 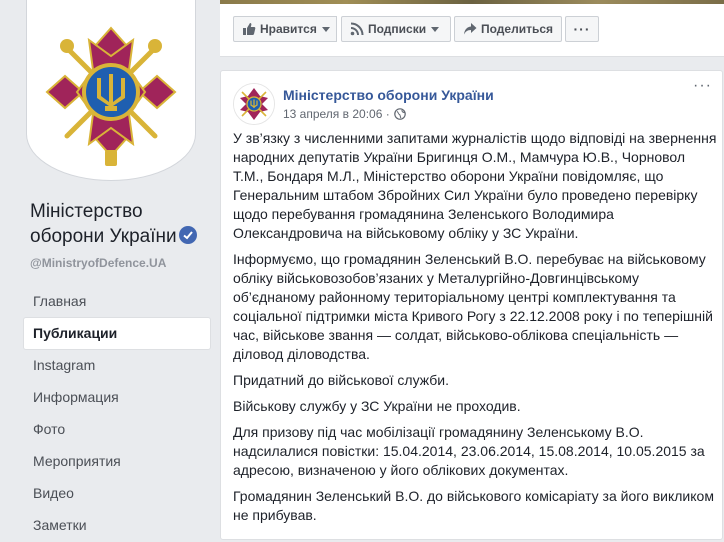 What do you see at coordinates (249, 29) in the screenshot?
I see `thumbs-up-icon` at bounding box center [249, 29].